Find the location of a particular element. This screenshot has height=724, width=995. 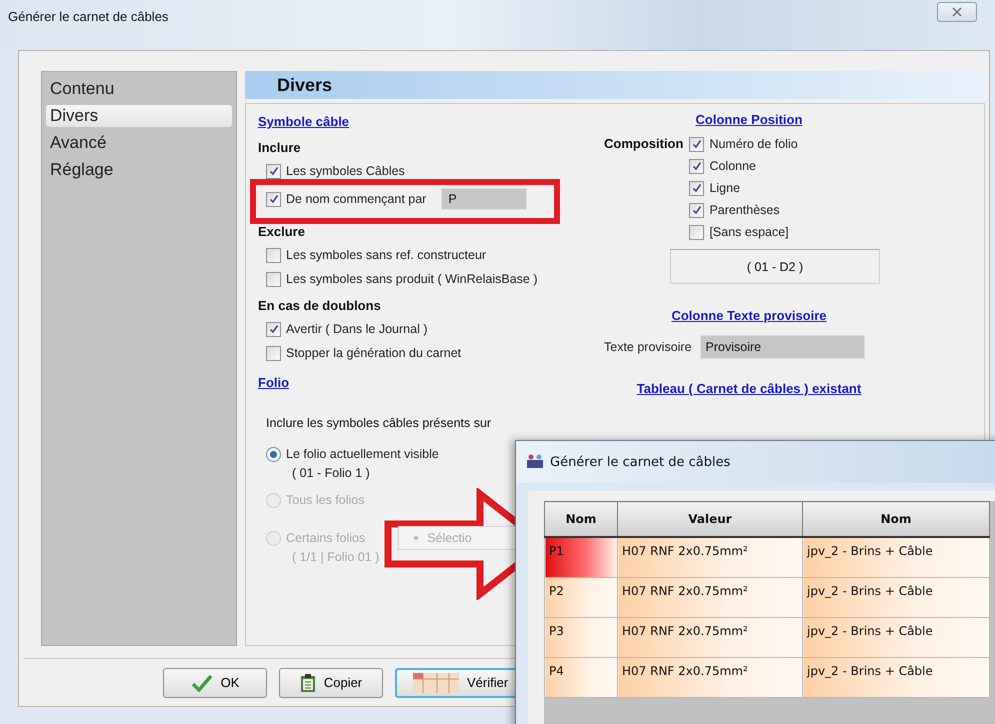

group-heading: Exclure is located at coordinates (282, 231).